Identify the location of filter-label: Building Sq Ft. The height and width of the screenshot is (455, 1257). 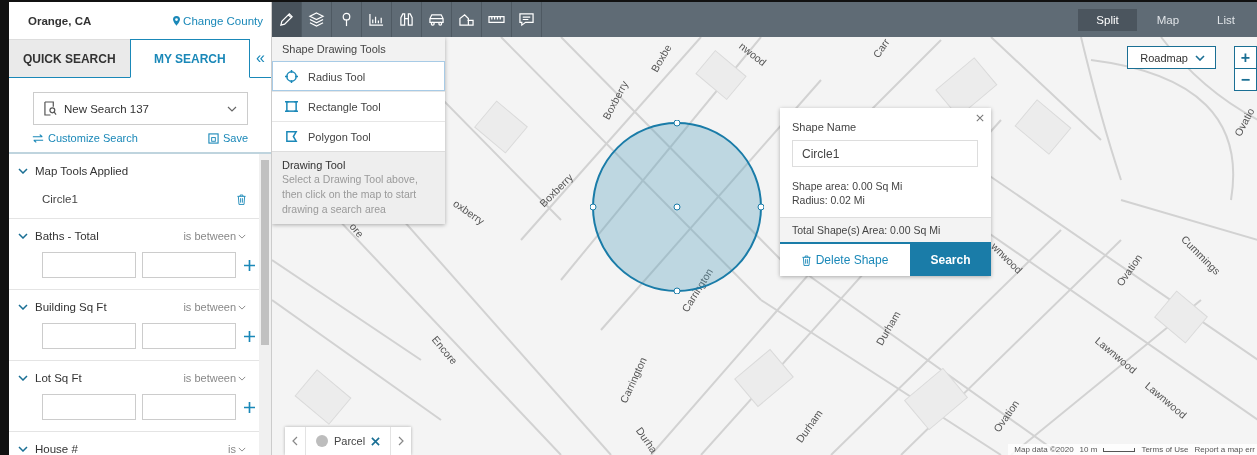
(71, 307).